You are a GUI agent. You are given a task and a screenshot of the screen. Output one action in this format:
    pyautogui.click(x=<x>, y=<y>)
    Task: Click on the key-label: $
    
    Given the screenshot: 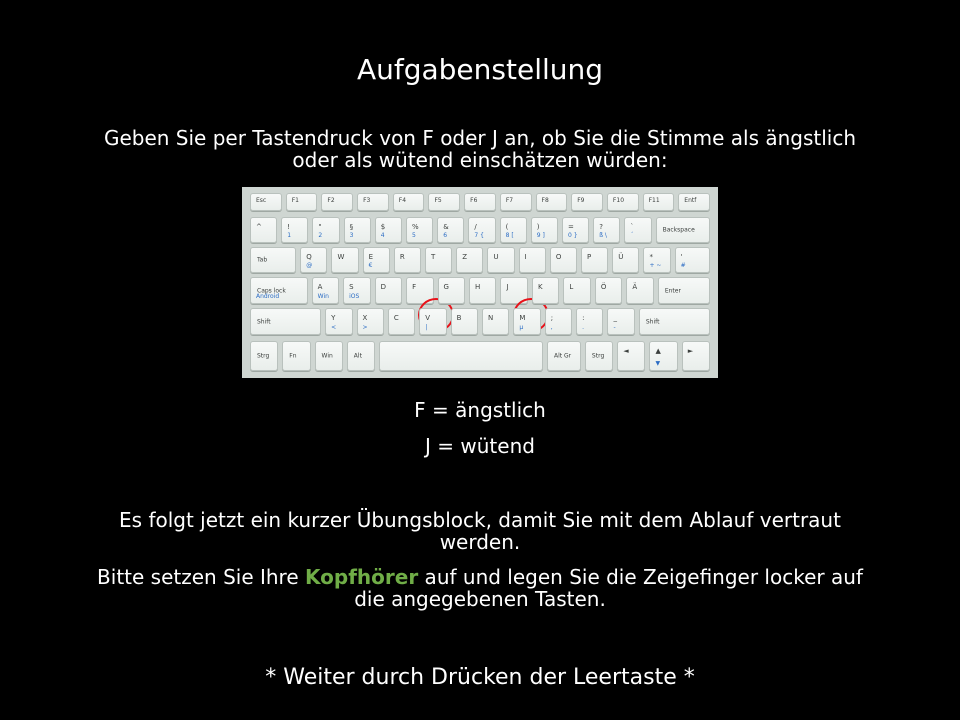 What is the action you would take?
    pyautogui.click(x=383, y=227)
    